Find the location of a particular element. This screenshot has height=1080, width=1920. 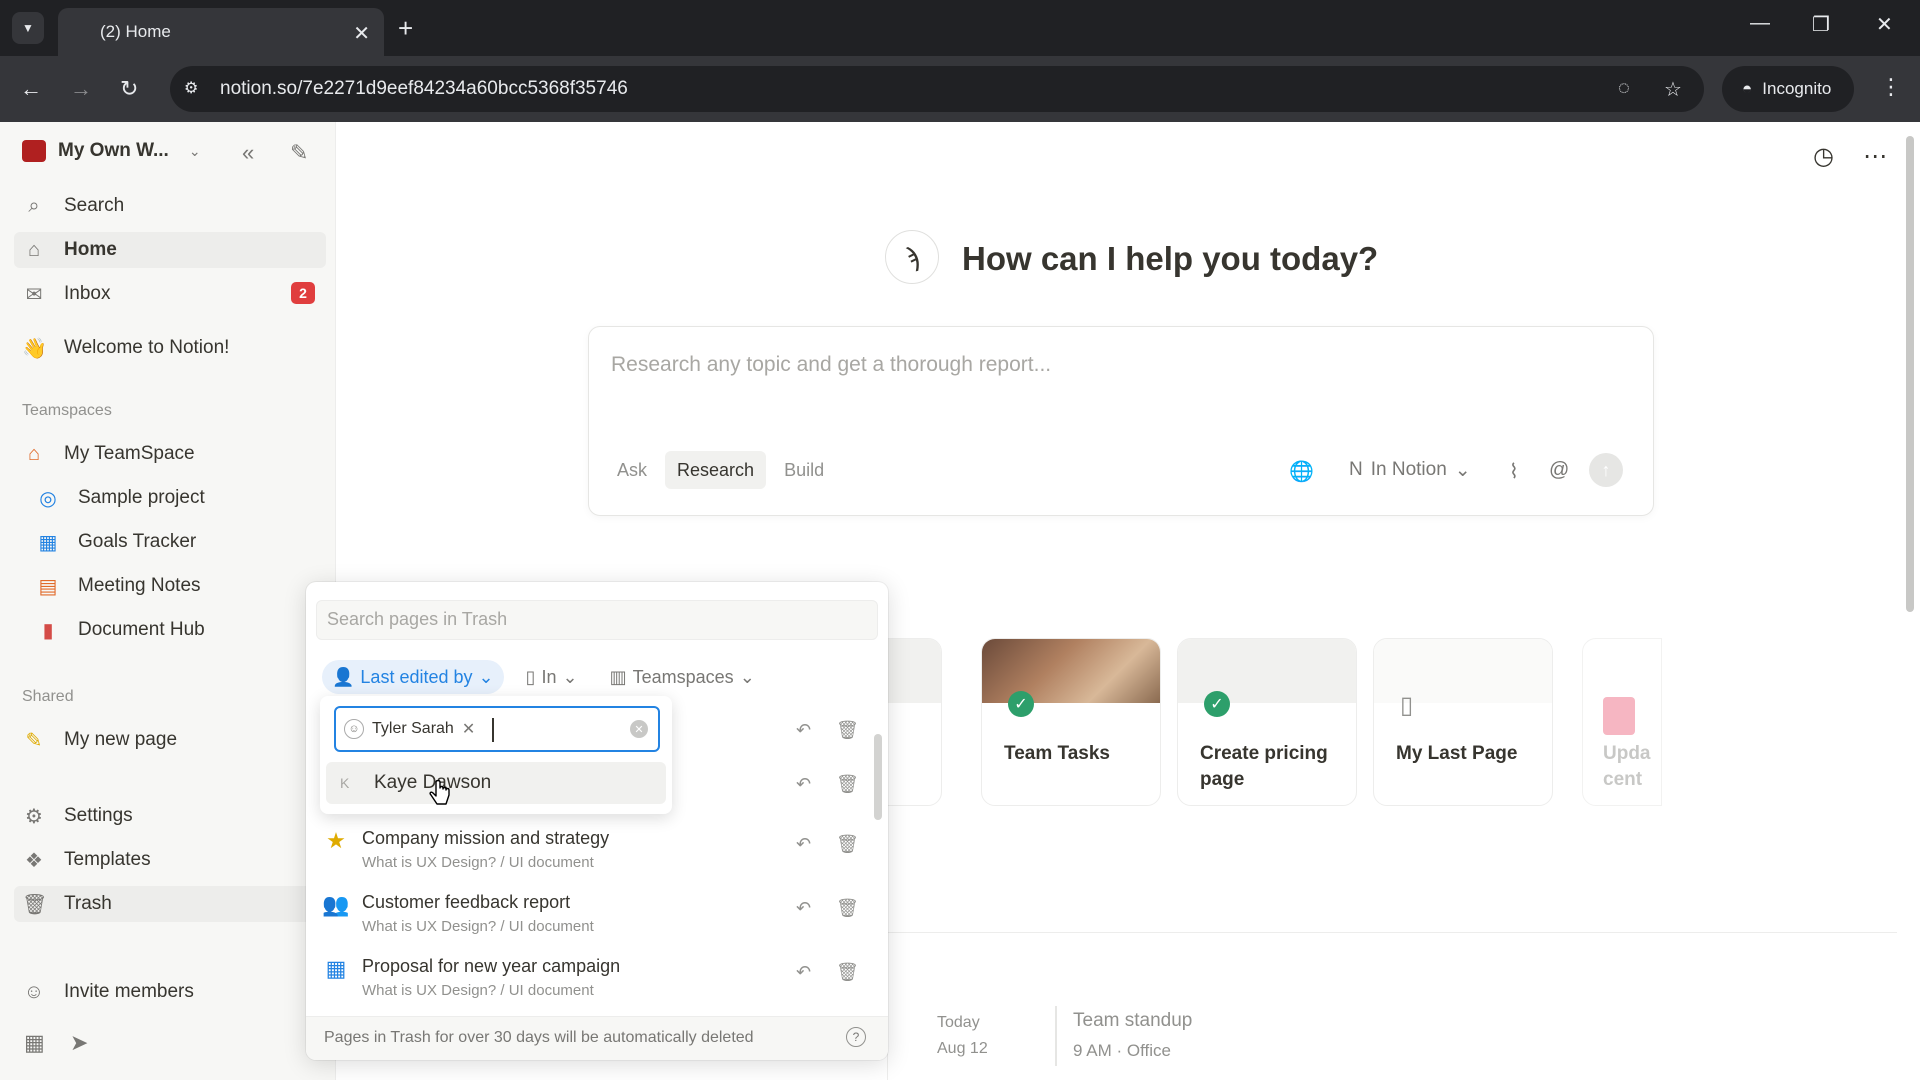

sidebar-item-label: My TeamSpace is located at coordinates (129, 453).